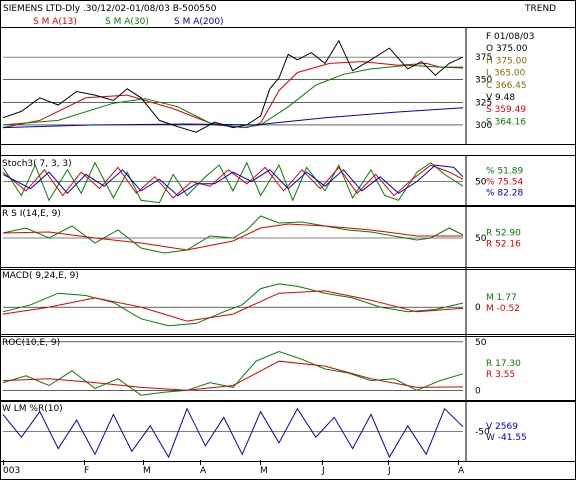 This screenshot has width=576, height=480. Describe the element at coordinates (504, 194) in the screenshot. I see `stochastic-panel-legend-value: % 82.28` at that location.